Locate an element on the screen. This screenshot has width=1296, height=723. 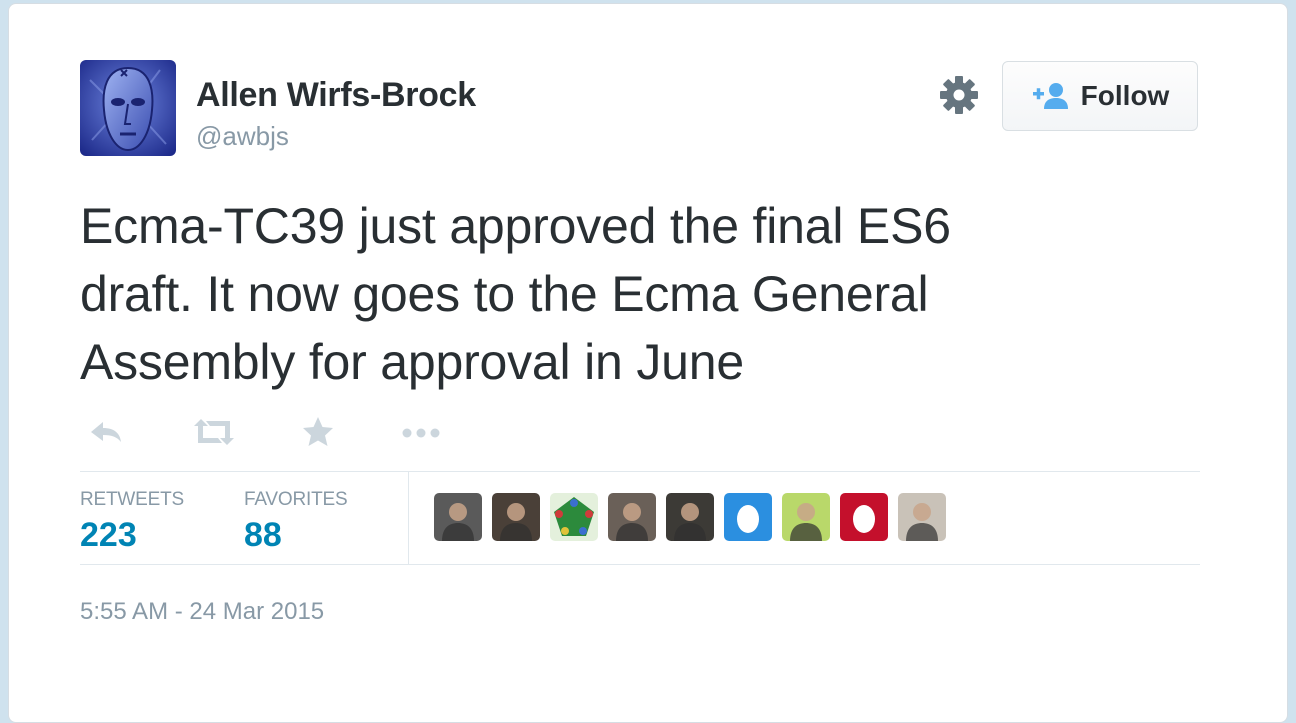
face-avatar-icon is located at coordinates (128, 108).